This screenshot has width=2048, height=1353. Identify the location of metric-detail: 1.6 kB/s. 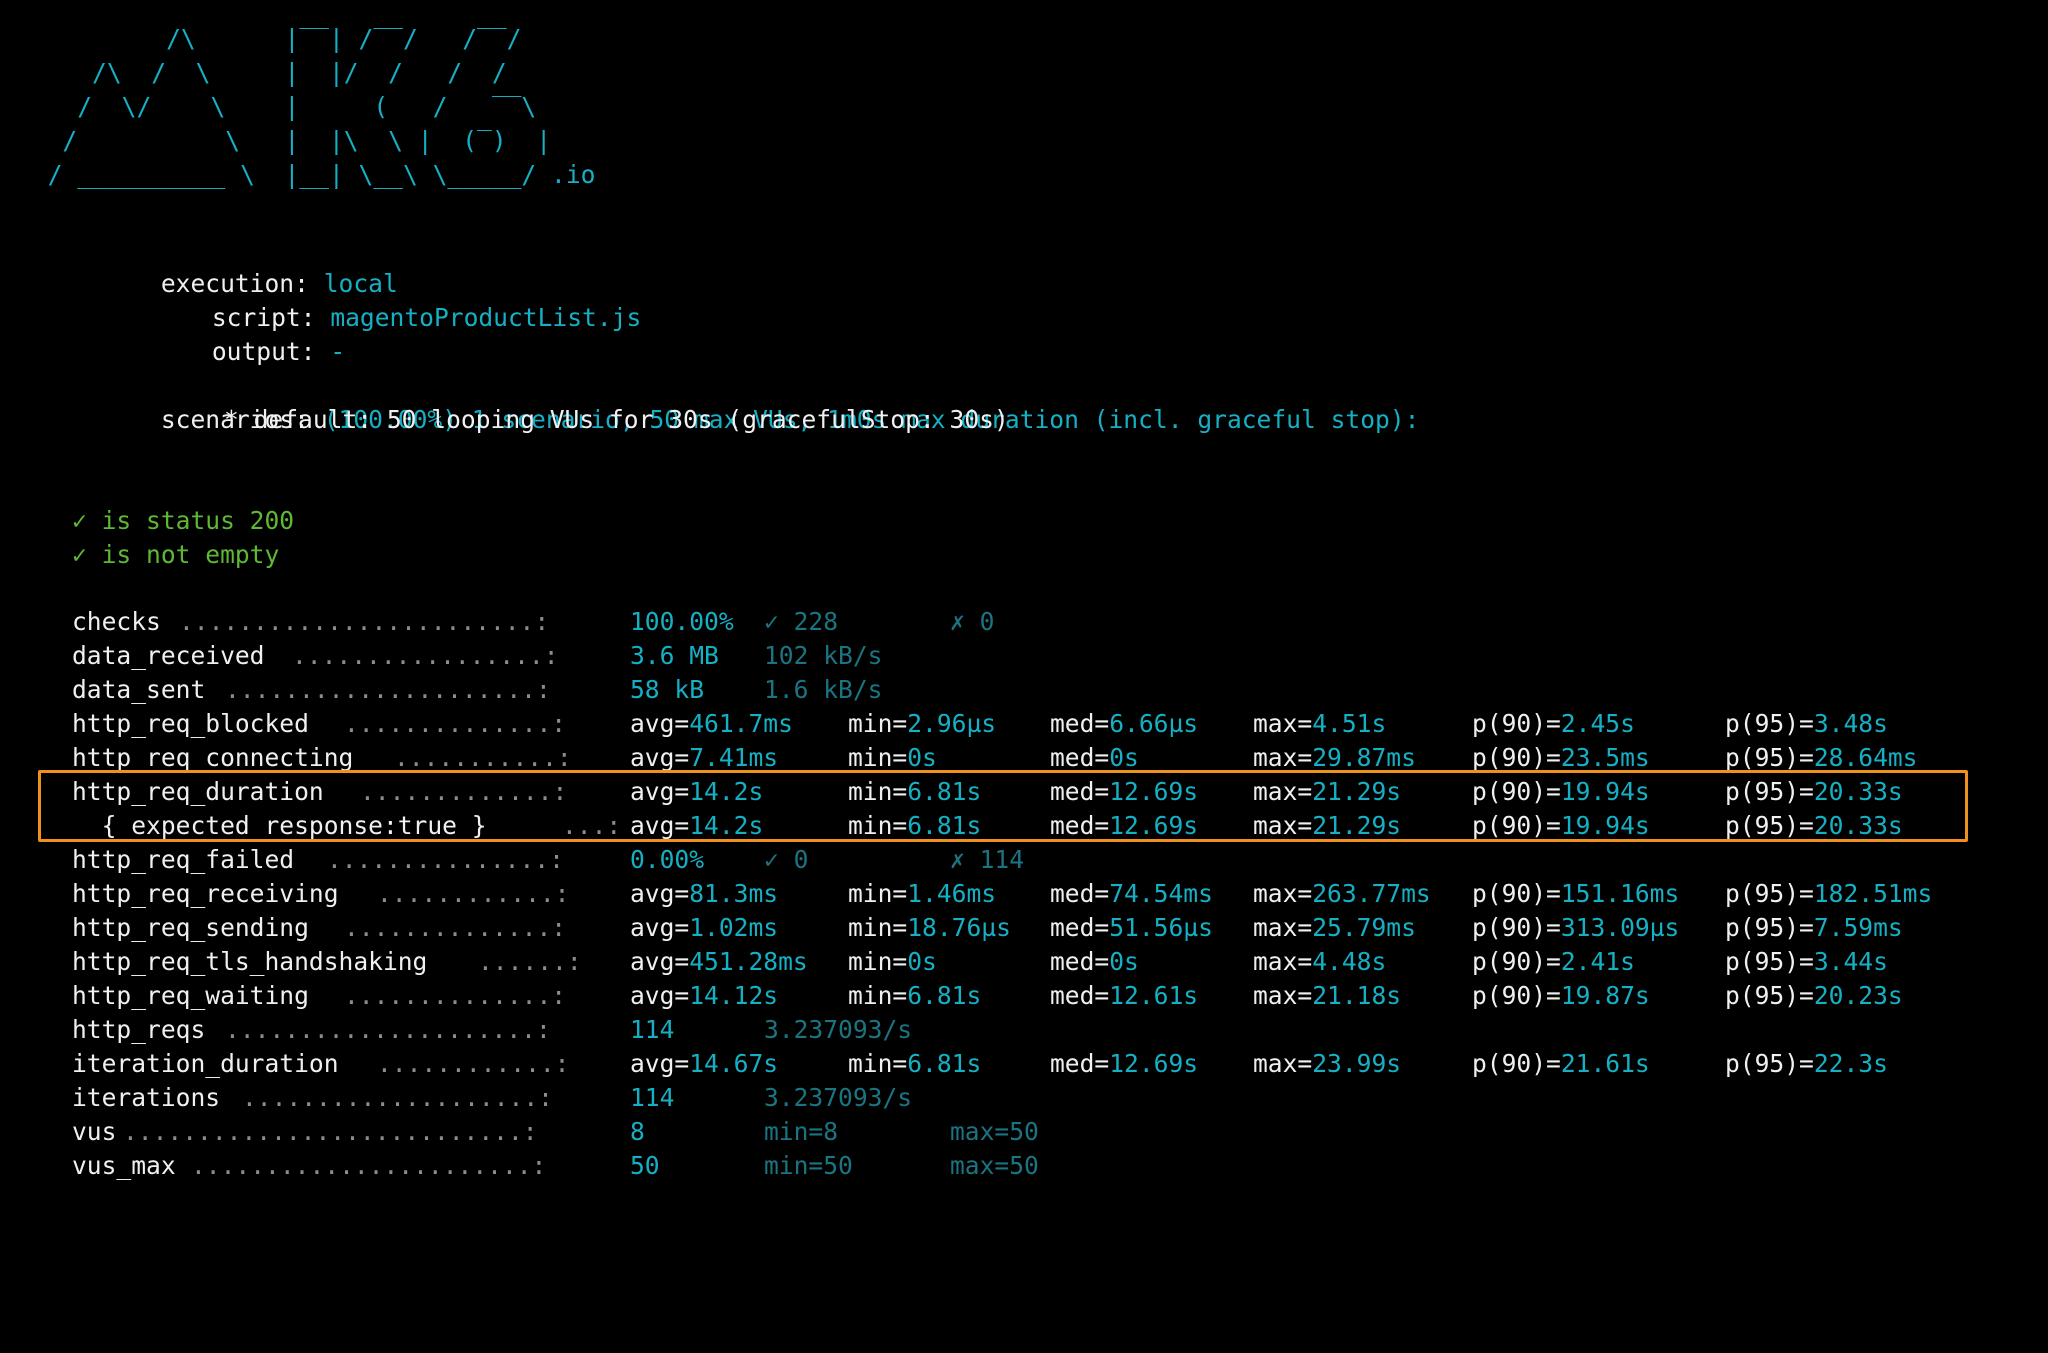
(823, 689).